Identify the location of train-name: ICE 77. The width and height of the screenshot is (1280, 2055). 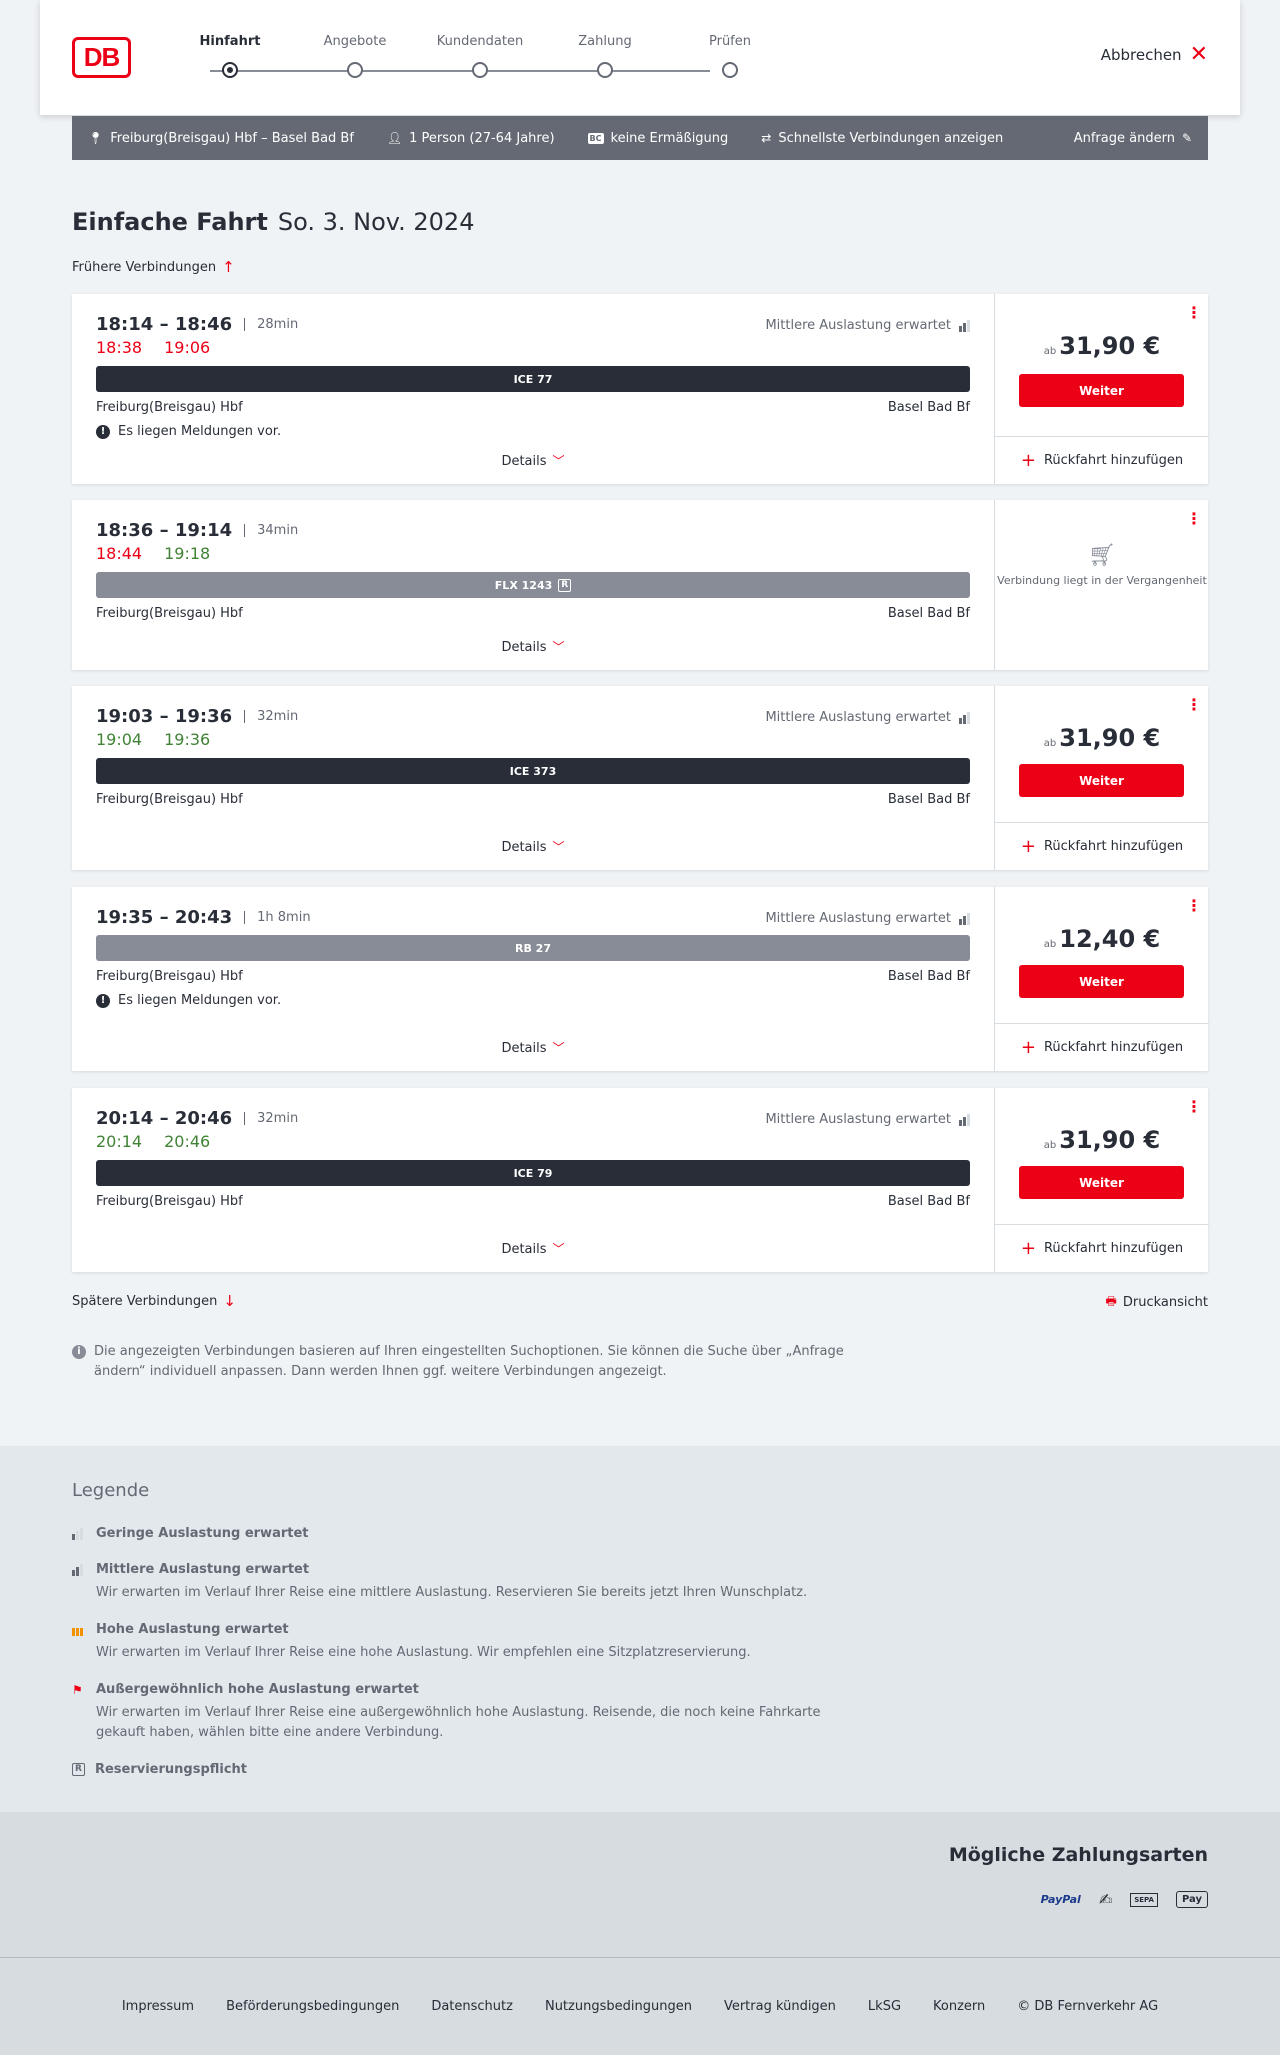
(533, 379).